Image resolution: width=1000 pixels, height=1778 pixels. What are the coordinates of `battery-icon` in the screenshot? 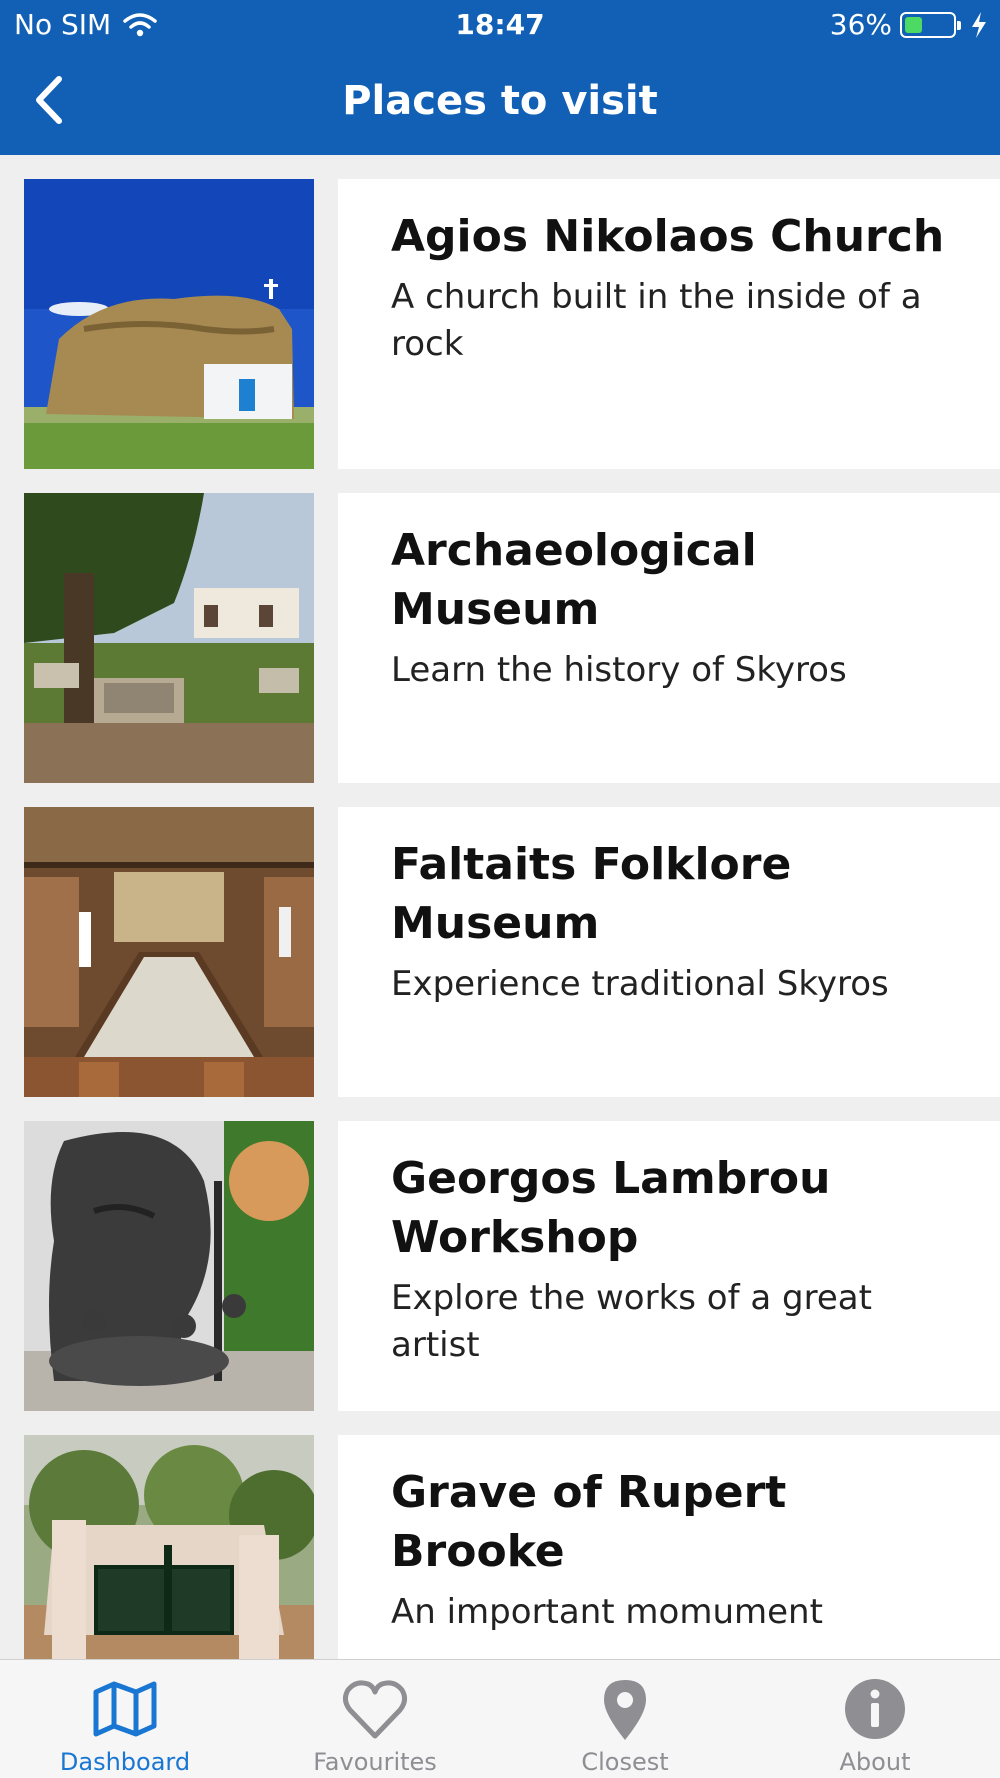 It's located at (930, 24).